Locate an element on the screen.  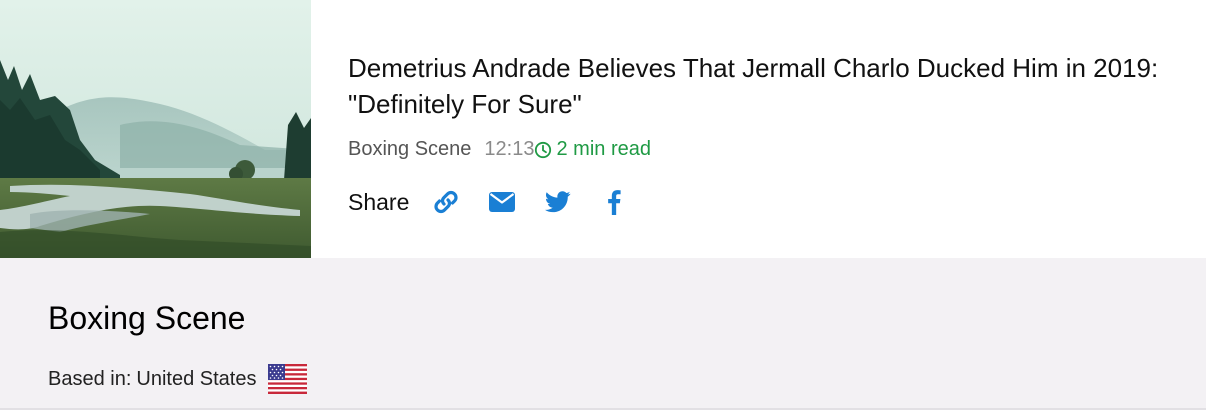
twitter-icon is located at coordinates (558, 202).